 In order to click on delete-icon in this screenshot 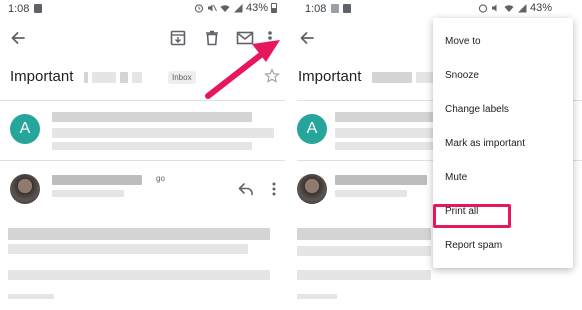, I will do `click(212, 38)`.